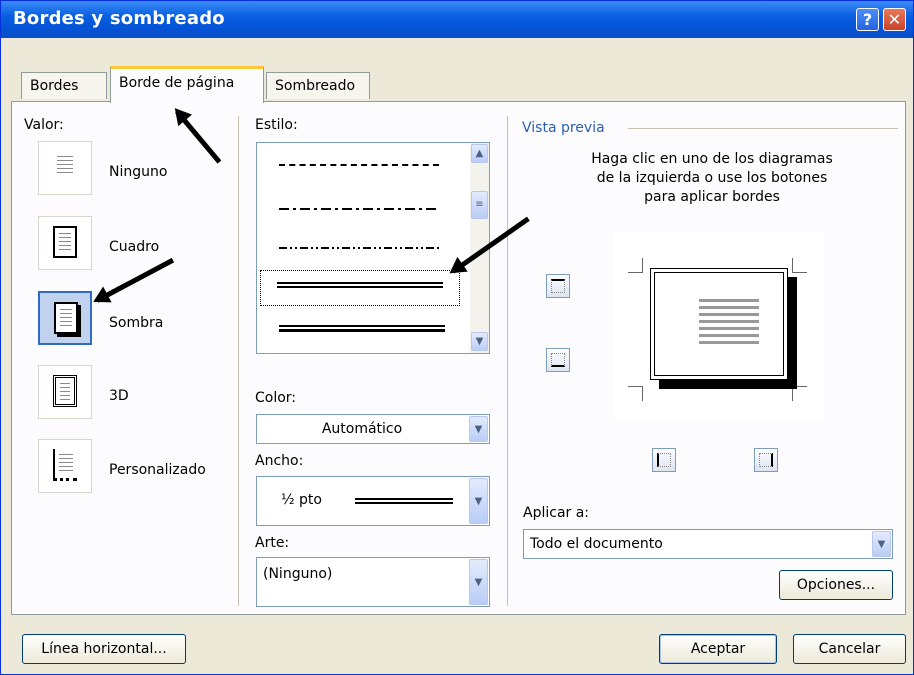 This screenshot has height=675, width=914. I want to click on aplicar-combo: Todo el documento ▼, so click(708, 544).